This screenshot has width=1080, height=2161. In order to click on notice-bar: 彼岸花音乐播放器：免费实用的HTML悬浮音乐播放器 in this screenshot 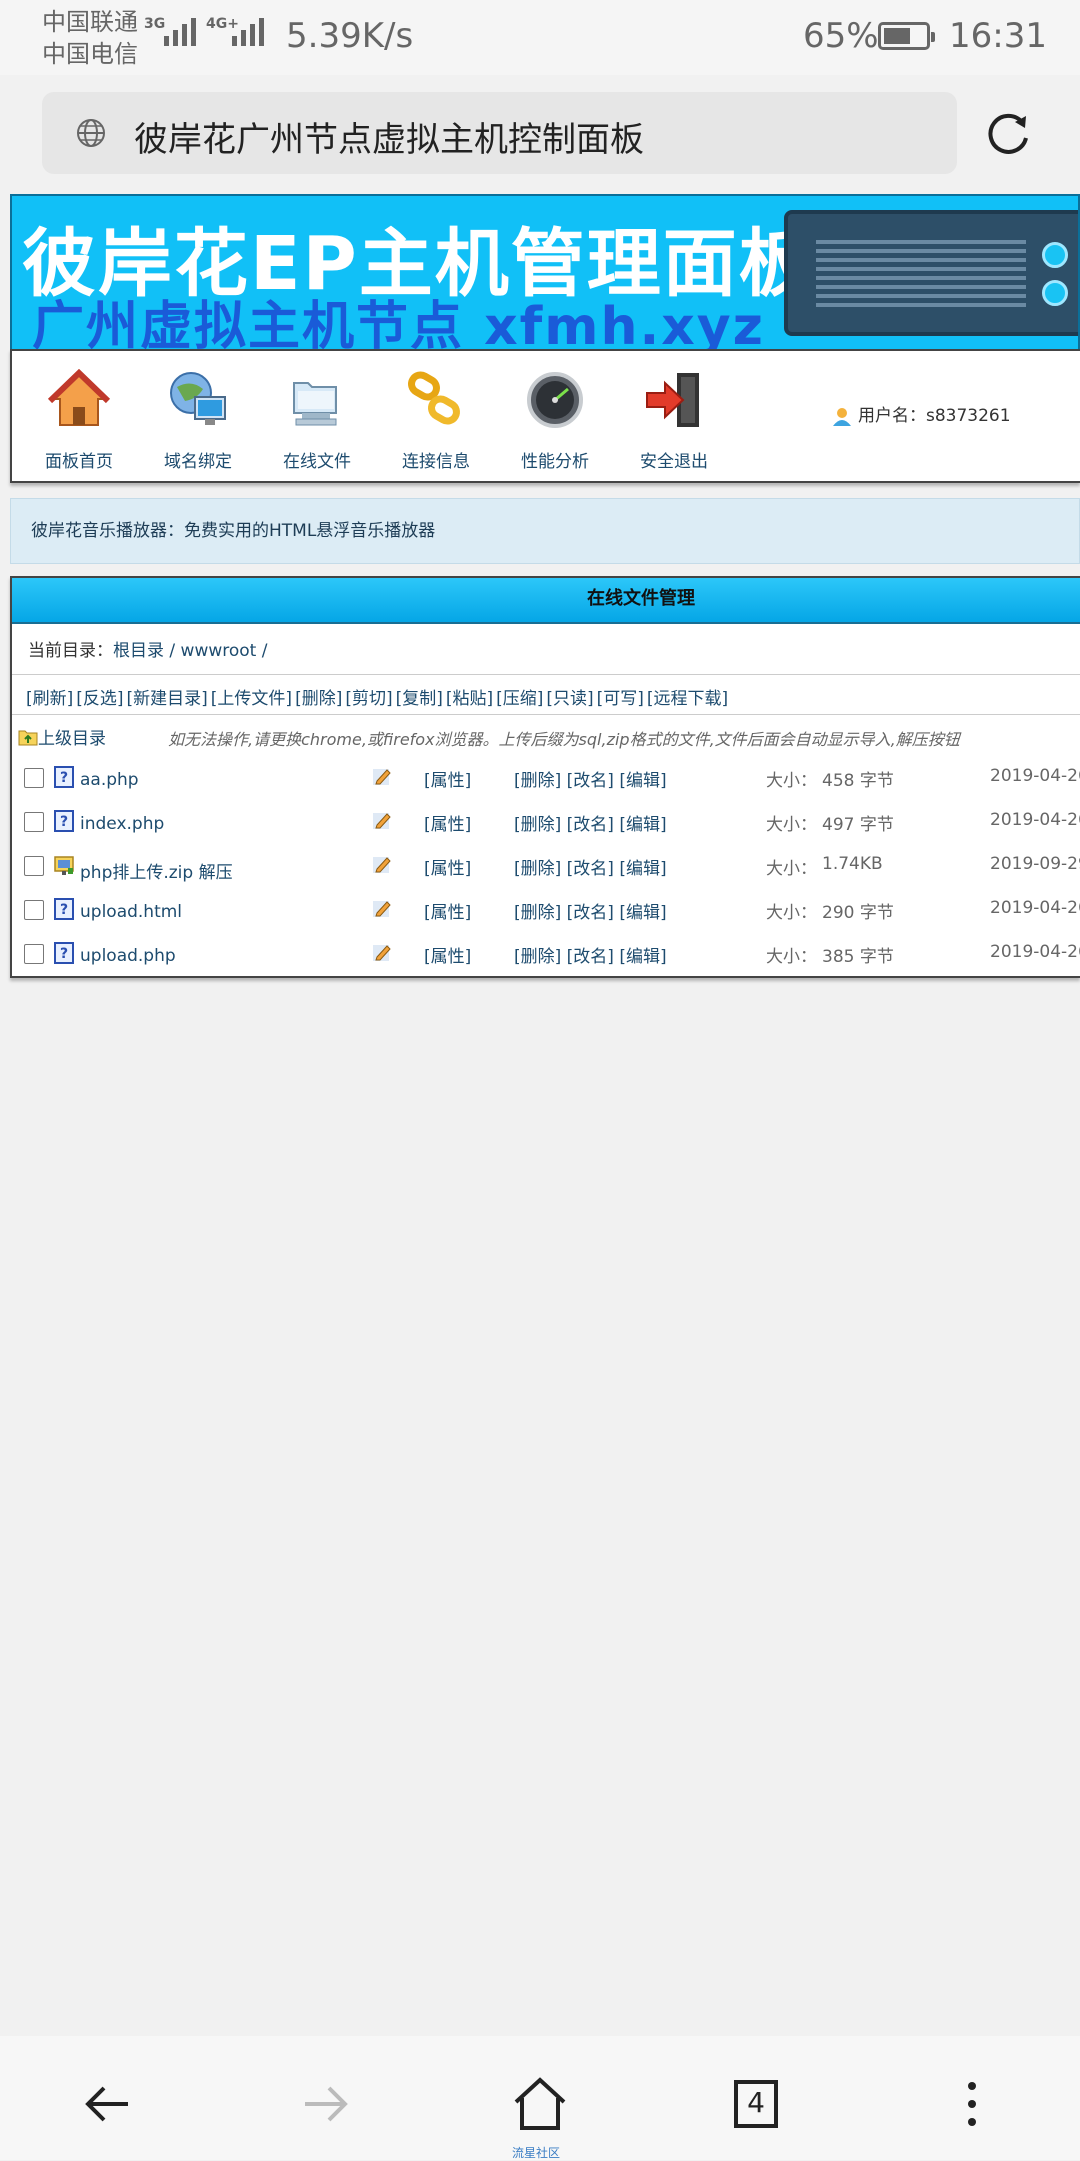, I will do `click(545, 531)`.